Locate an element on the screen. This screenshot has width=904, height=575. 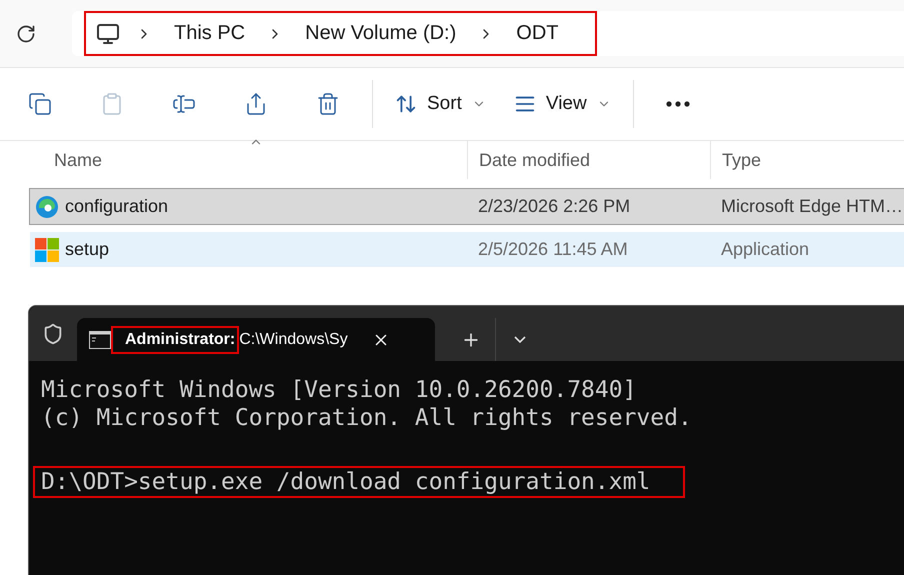
console-line: D:\ODT>setup.exe /download configuration.xml is located at coordinates (359, 482).